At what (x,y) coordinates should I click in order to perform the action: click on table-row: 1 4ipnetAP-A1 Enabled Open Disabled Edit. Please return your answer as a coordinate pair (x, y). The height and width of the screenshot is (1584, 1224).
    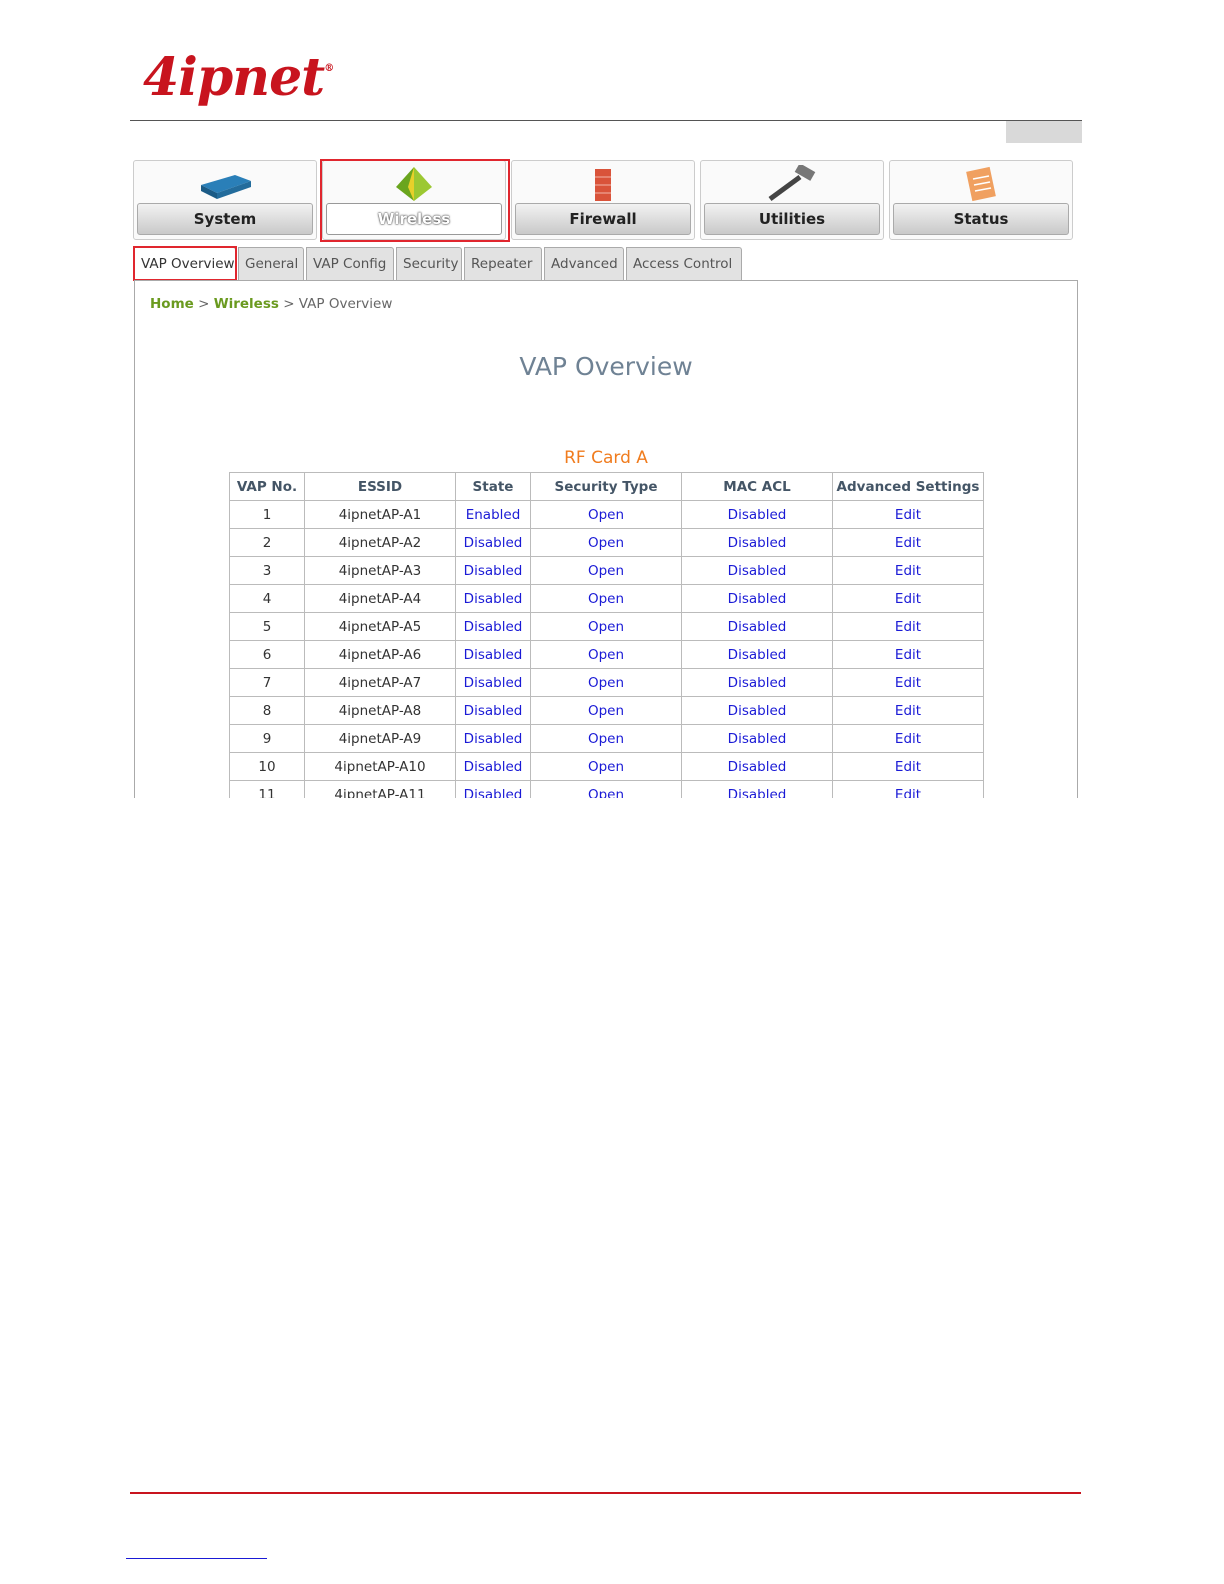
    Looking at the image, I should click on (606, 514).